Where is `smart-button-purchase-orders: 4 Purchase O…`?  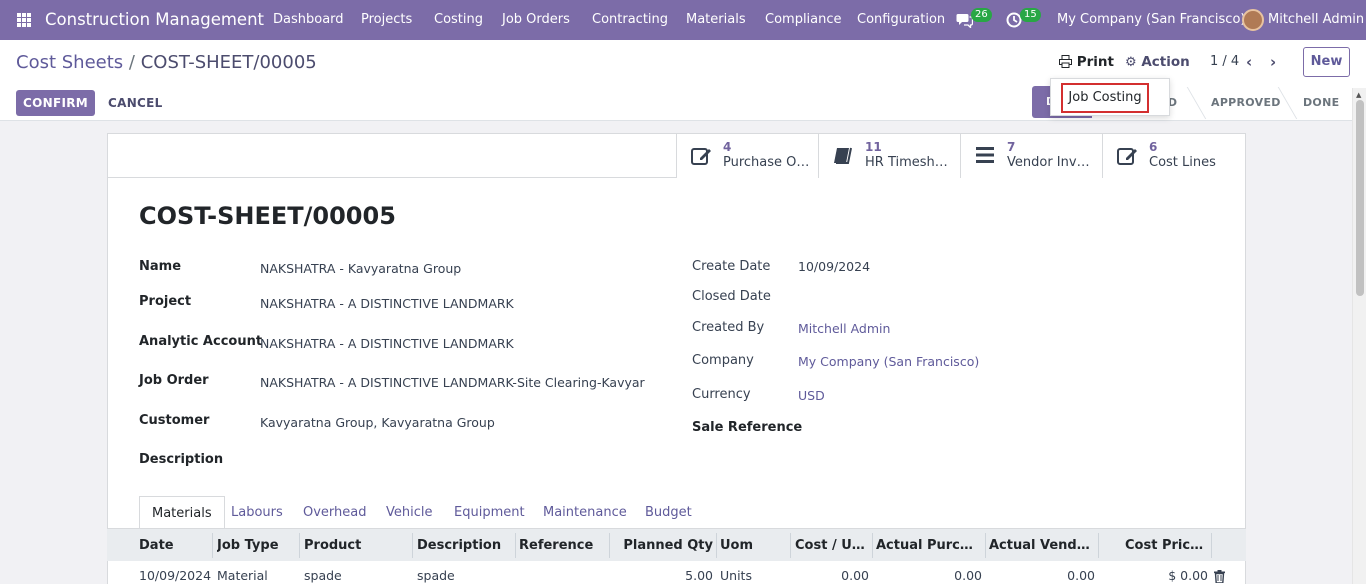 smart-button-purchase-orders: 4 Purchase O… is located at coordinates (747, 156).